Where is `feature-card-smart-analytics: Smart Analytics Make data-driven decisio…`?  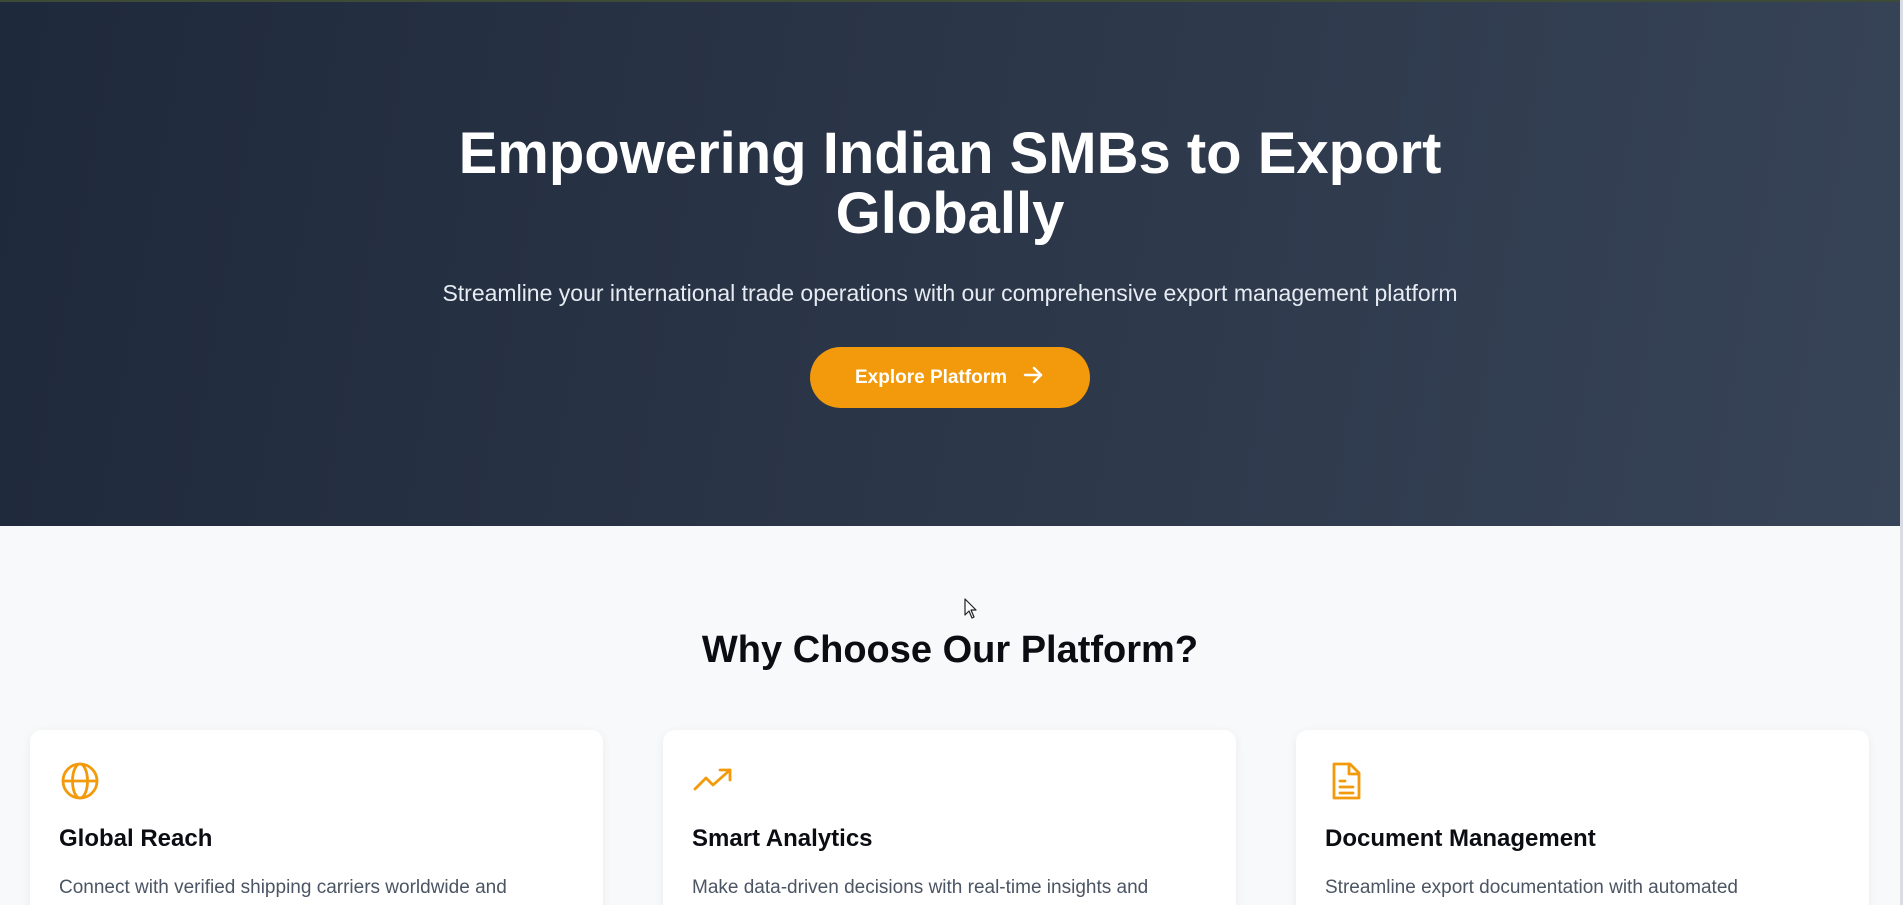
feature-card-smart-analytics: Smart Analytics Make data-driven decisio… is located at coordinates (949, 817).